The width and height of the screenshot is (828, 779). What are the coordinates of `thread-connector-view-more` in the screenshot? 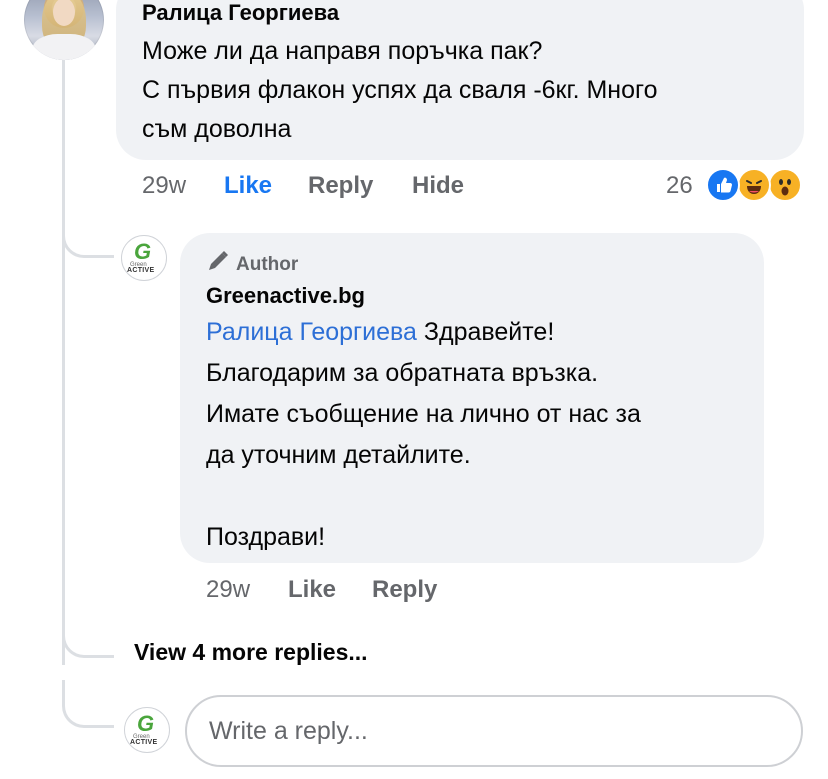 It's located at (88, 634).